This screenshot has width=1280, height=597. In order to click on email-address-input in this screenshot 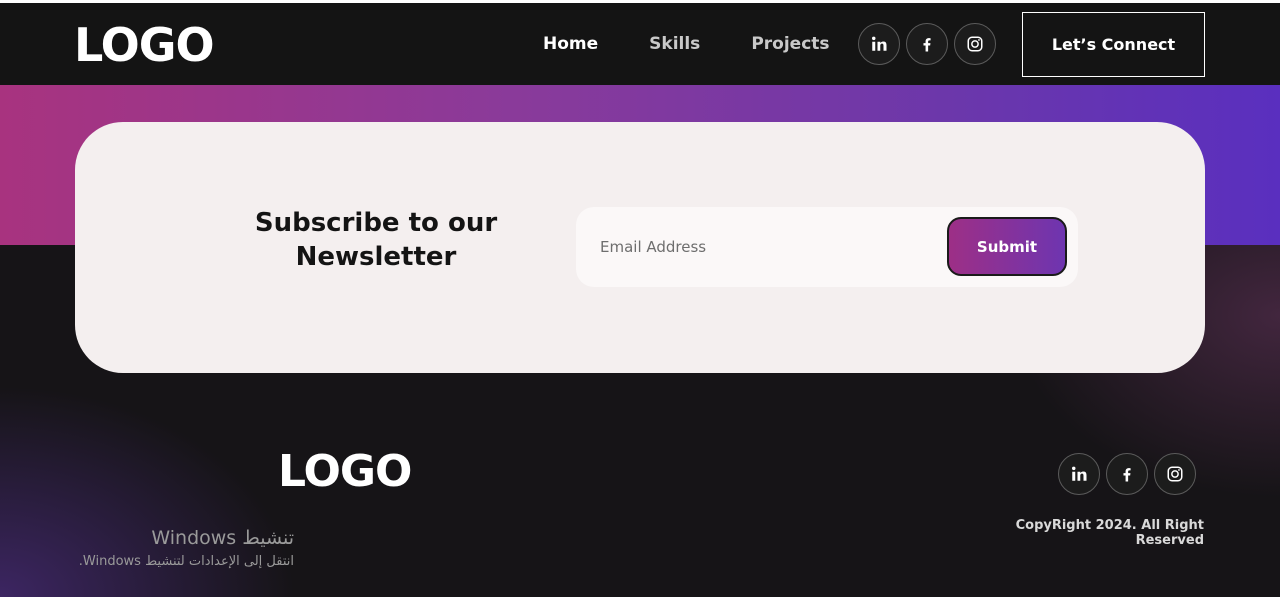, I will do `click(765, 247)`.